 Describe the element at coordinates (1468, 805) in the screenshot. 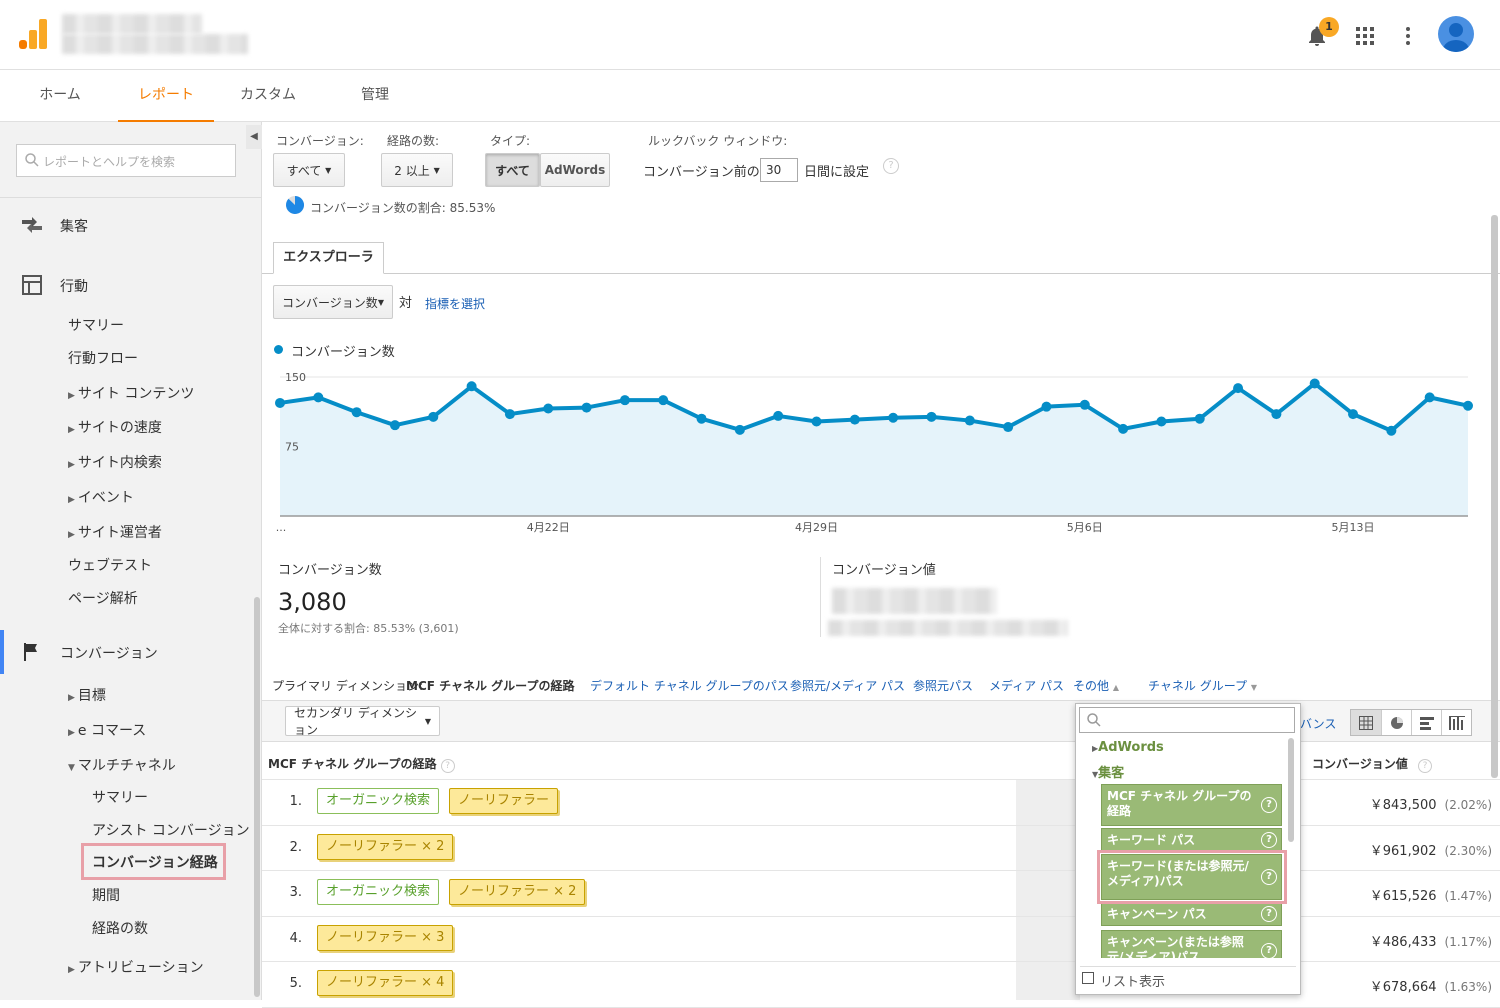

I see `row-value-percent: (2.02%)` at that location.